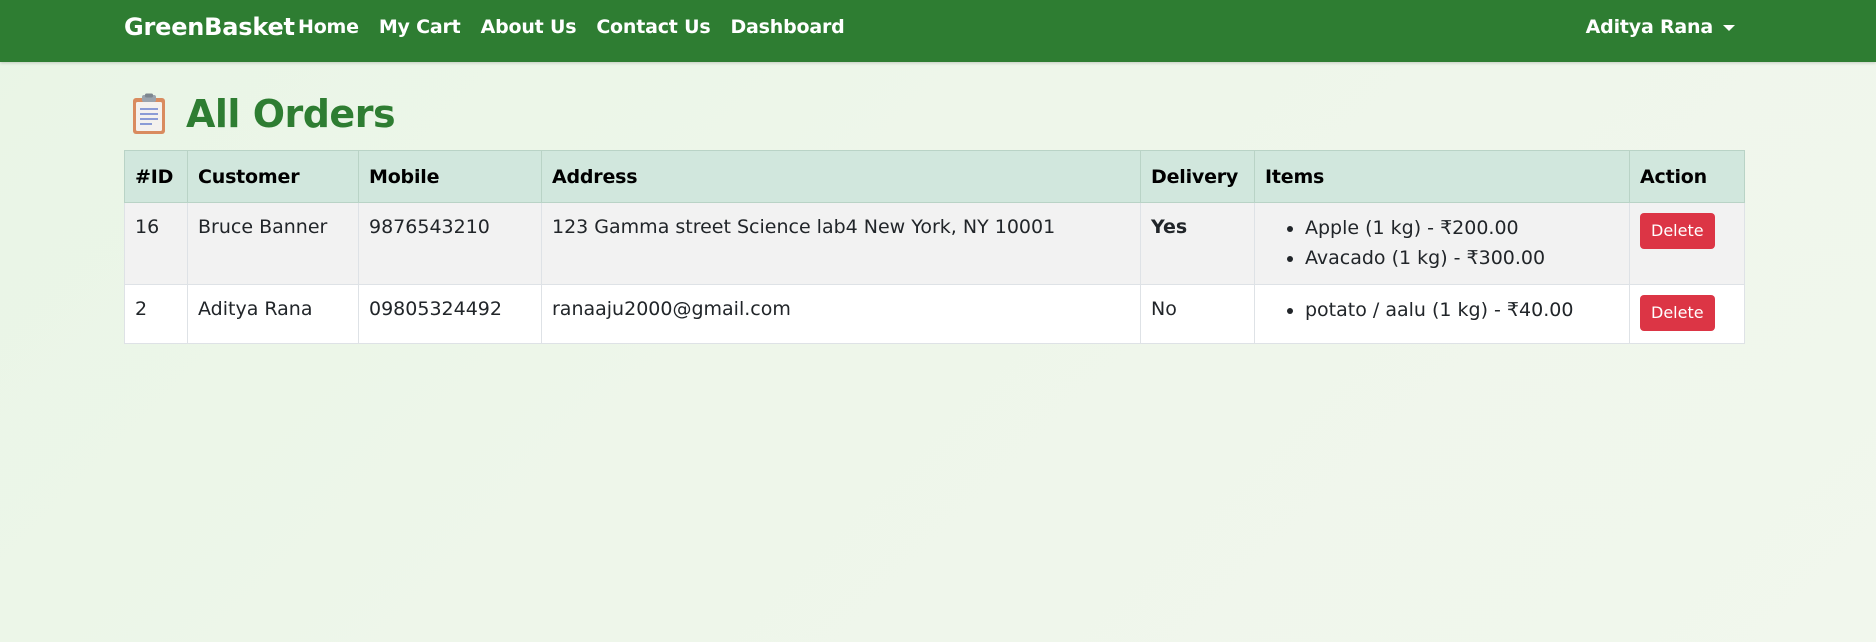 The height and width of the screenshot is (642, 1876). I want to click on delivery-status: Yes, so click(1197, 243).